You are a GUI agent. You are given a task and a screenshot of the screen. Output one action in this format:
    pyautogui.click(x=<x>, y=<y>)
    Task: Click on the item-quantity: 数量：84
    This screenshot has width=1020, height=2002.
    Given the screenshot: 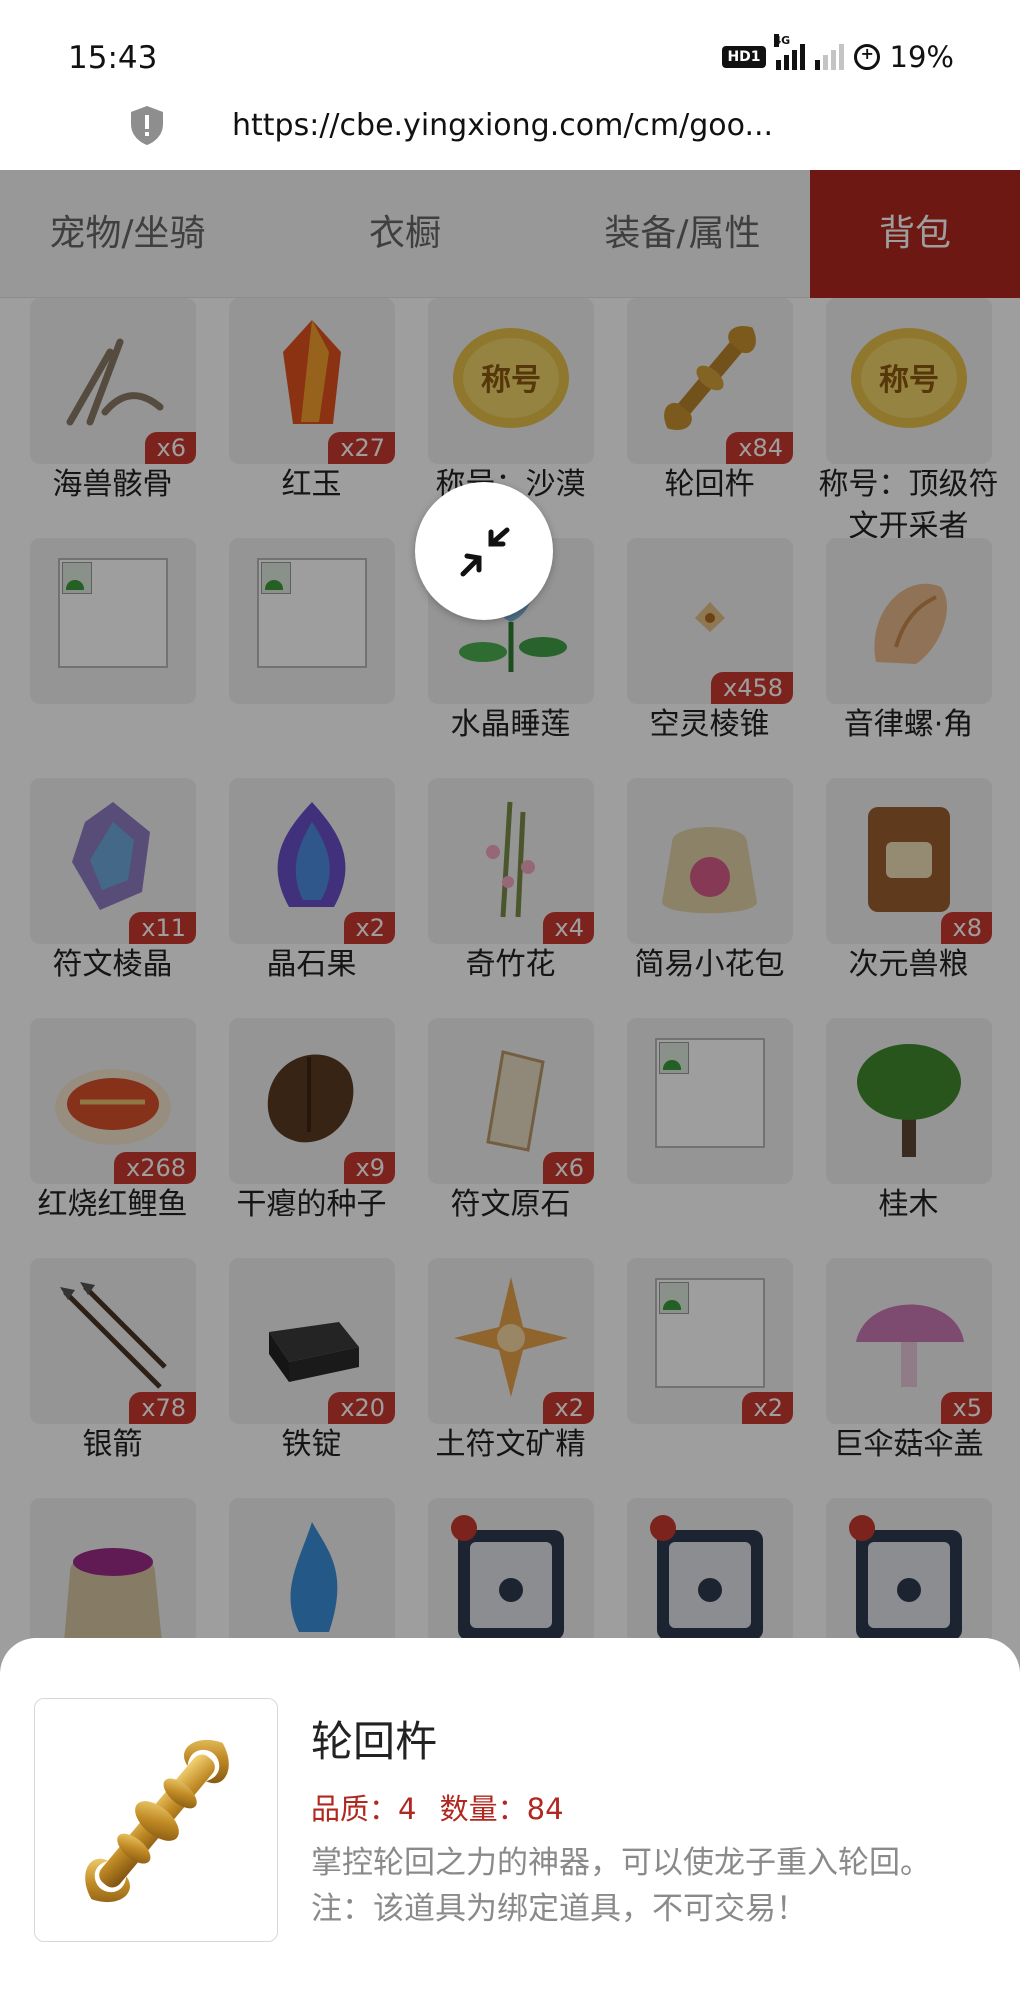 What is the action you would take?
    pyautogui.click(x=501, y=1809)
    